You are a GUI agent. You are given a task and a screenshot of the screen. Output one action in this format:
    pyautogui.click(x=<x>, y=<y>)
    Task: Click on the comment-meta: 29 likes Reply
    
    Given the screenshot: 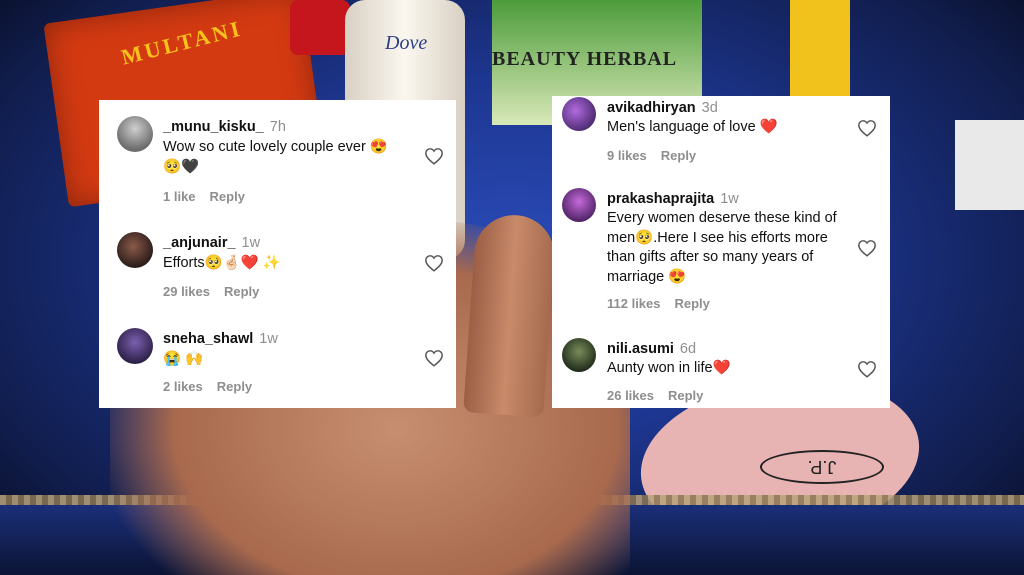 What is the action you would take?
    pyautogui.click(x=211, y=291)
    